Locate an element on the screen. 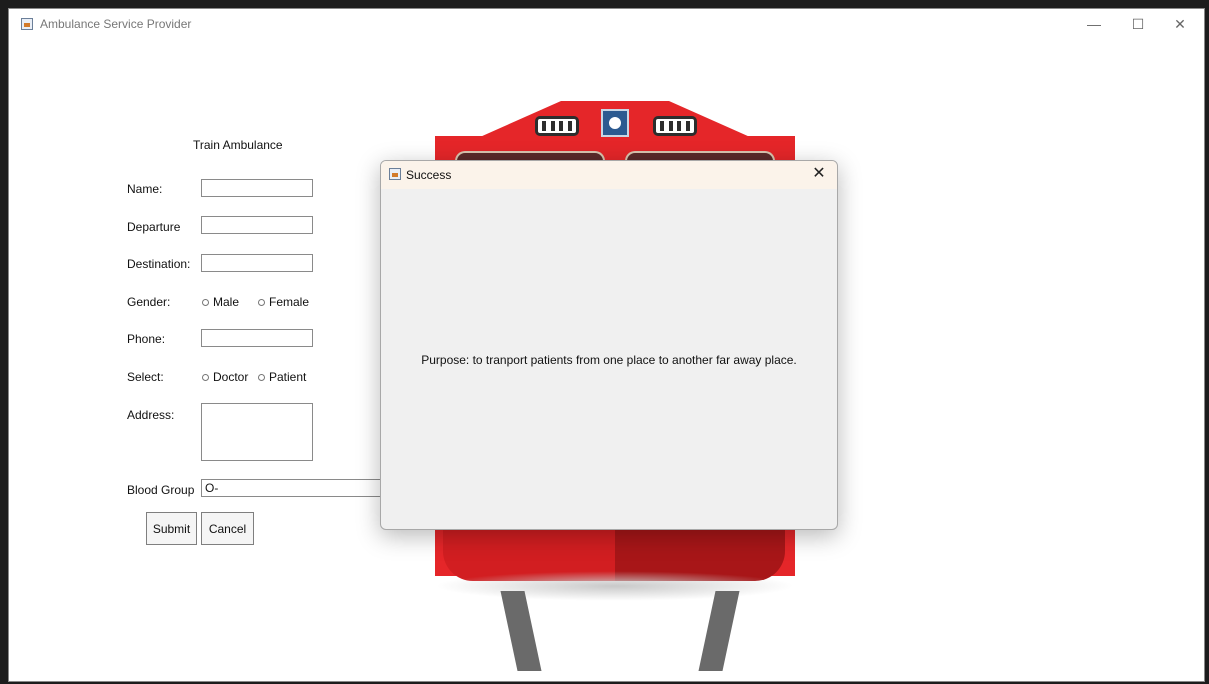 The height and width of the screenshot is (684, 1209). departure-input is located at coordinates (257, 225).